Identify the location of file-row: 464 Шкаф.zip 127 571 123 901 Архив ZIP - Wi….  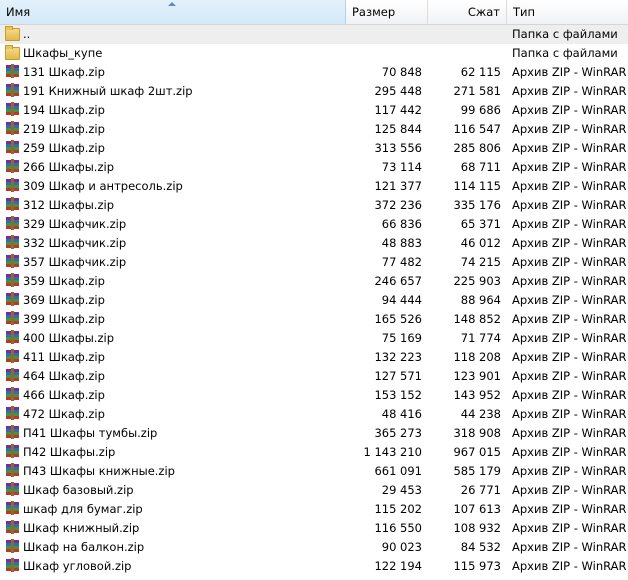
(314, 376).